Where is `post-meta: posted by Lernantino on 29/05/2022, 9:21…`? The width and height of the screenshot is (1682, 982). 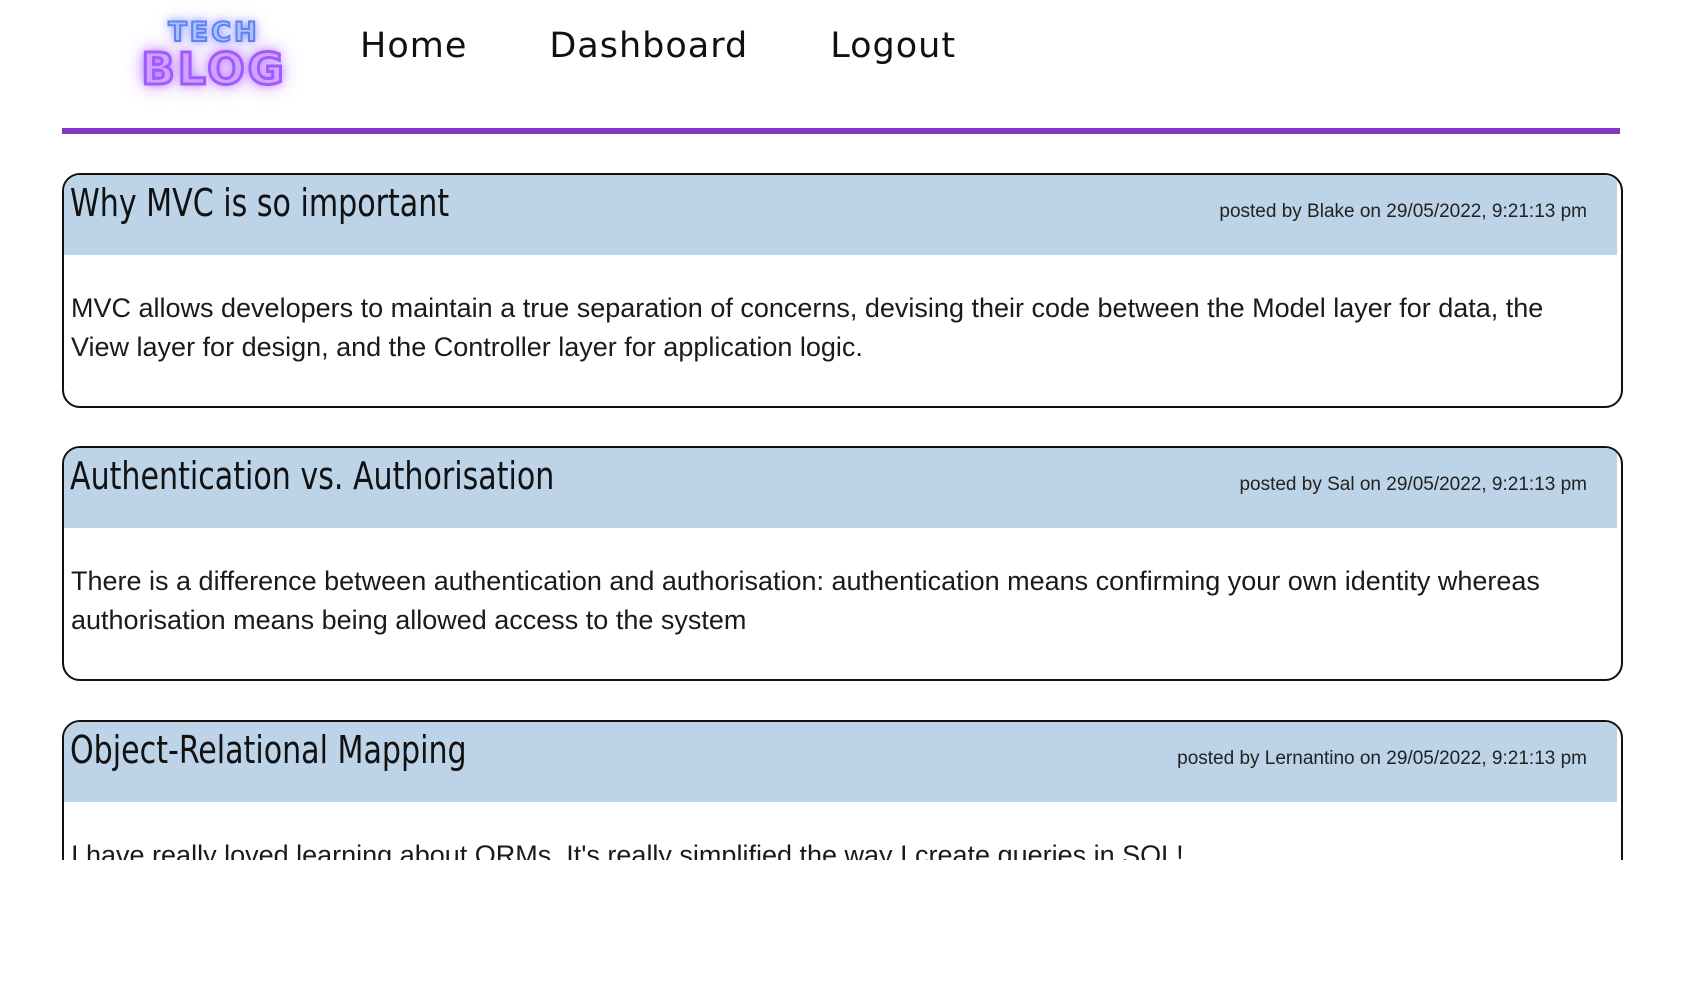
post-meta: posted by Lernantino on 29/05/2022, 9:21… is located at coordinates (1382, 758).